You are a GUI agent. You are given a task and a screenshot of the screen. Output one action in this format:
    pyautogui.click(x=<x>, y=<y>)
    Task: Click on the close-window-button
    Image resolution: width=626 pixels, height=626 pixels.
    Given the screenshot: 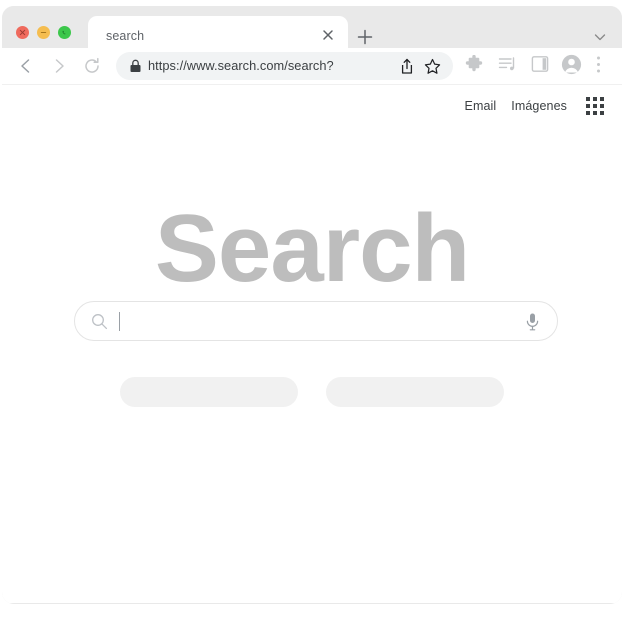 What is the action you would take?
    pyautogui.click(x=22, y=32)
    